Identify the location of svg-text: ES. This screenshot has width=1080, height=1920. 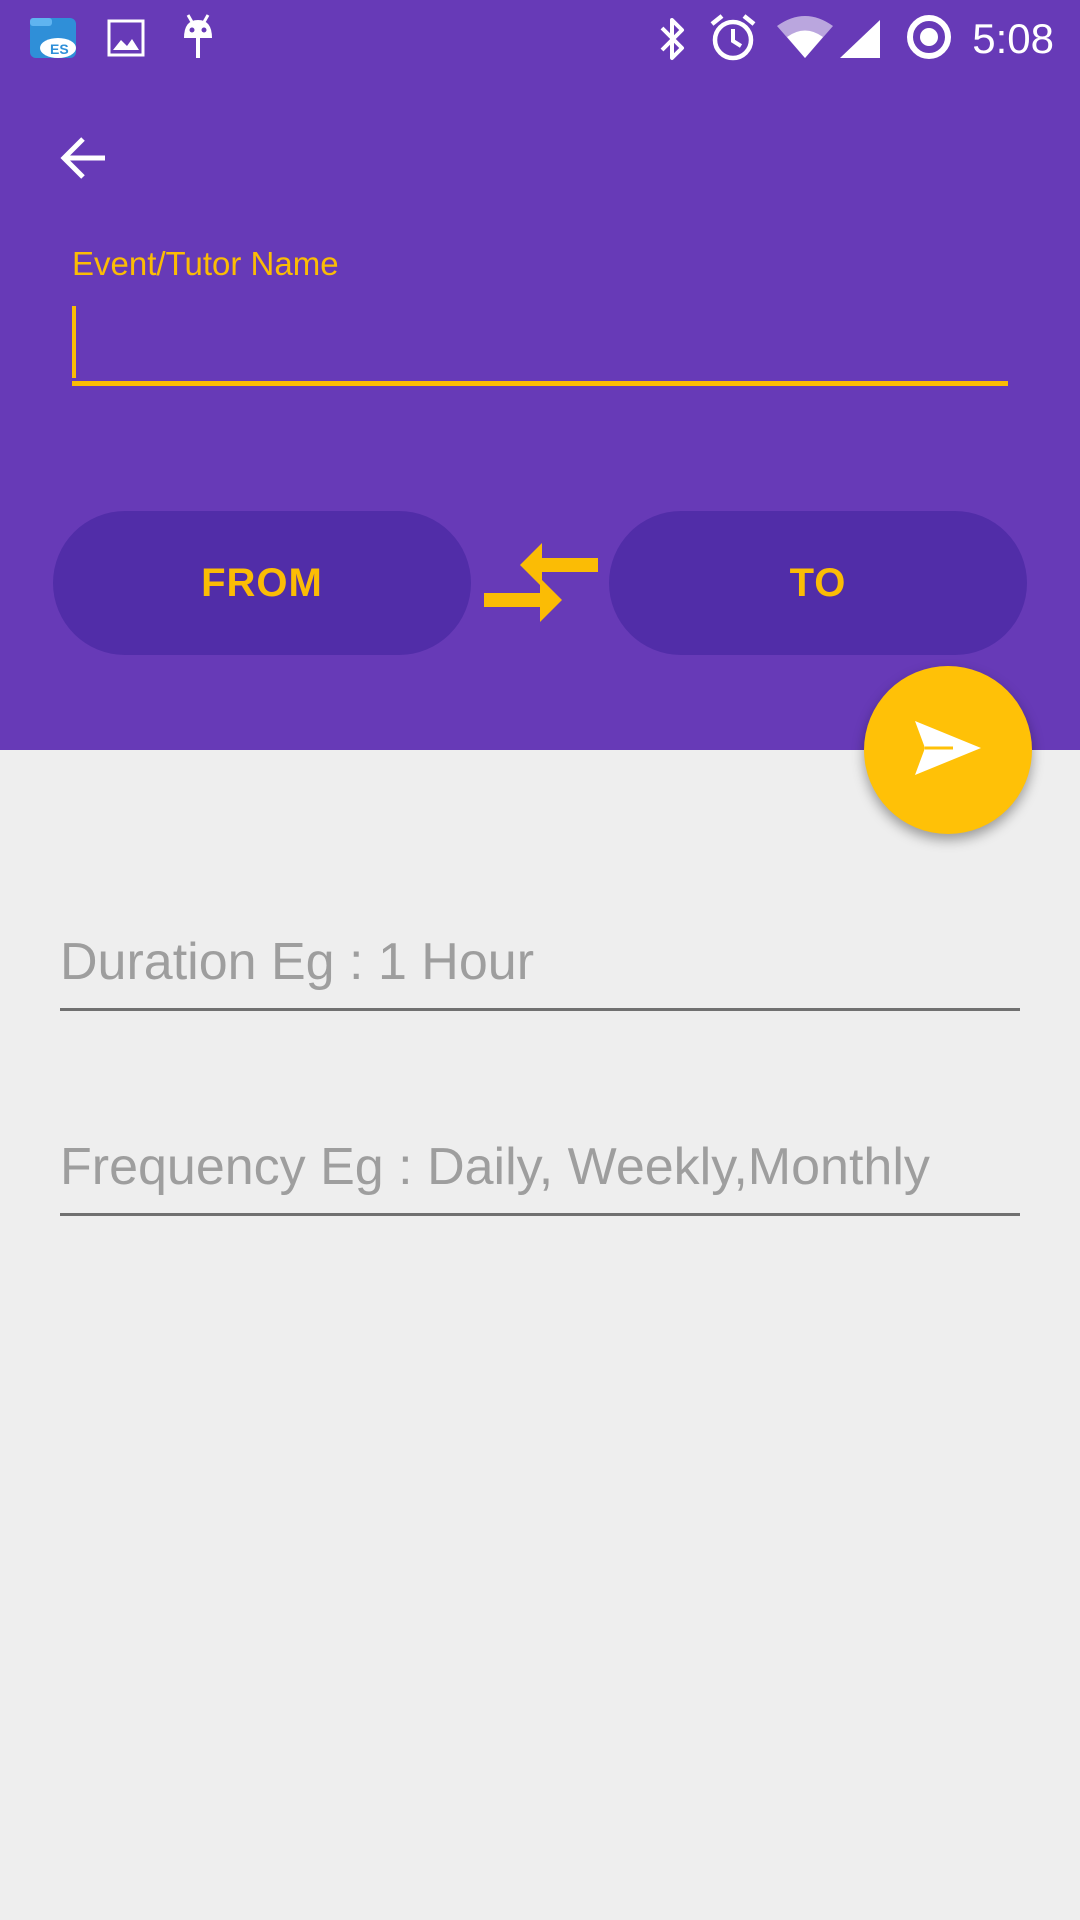
(59, 49).